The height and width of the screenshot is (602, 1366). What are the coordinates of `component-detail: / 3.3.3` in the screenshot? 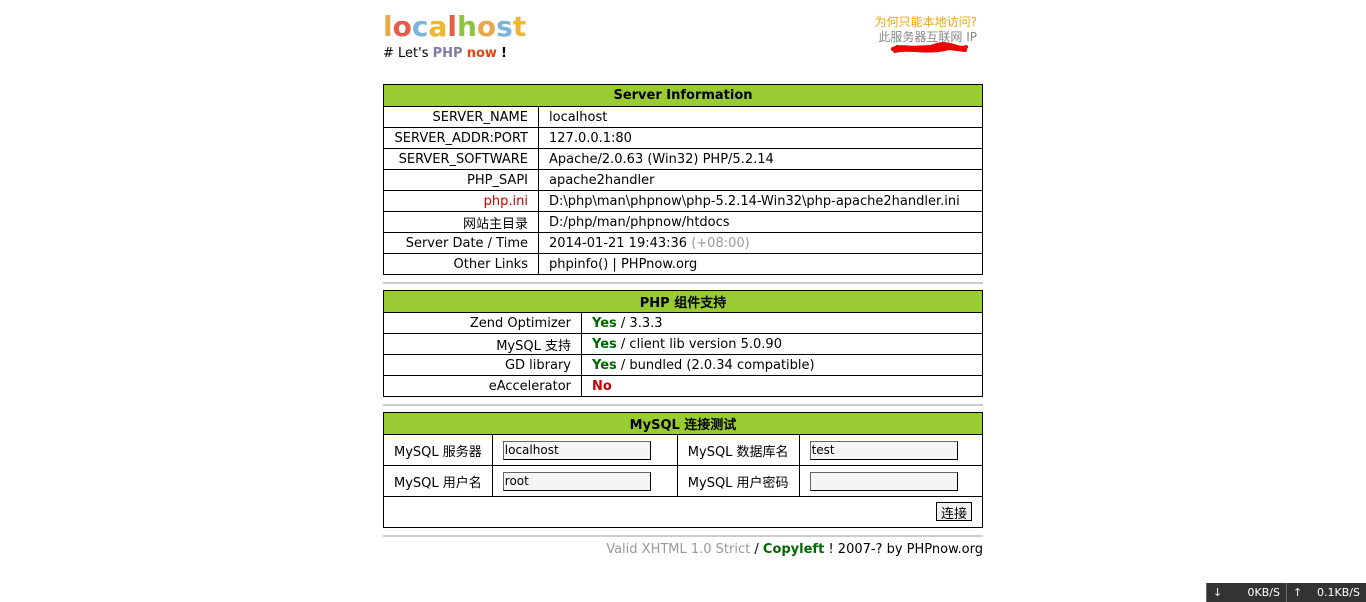 It's located at (641, 323).